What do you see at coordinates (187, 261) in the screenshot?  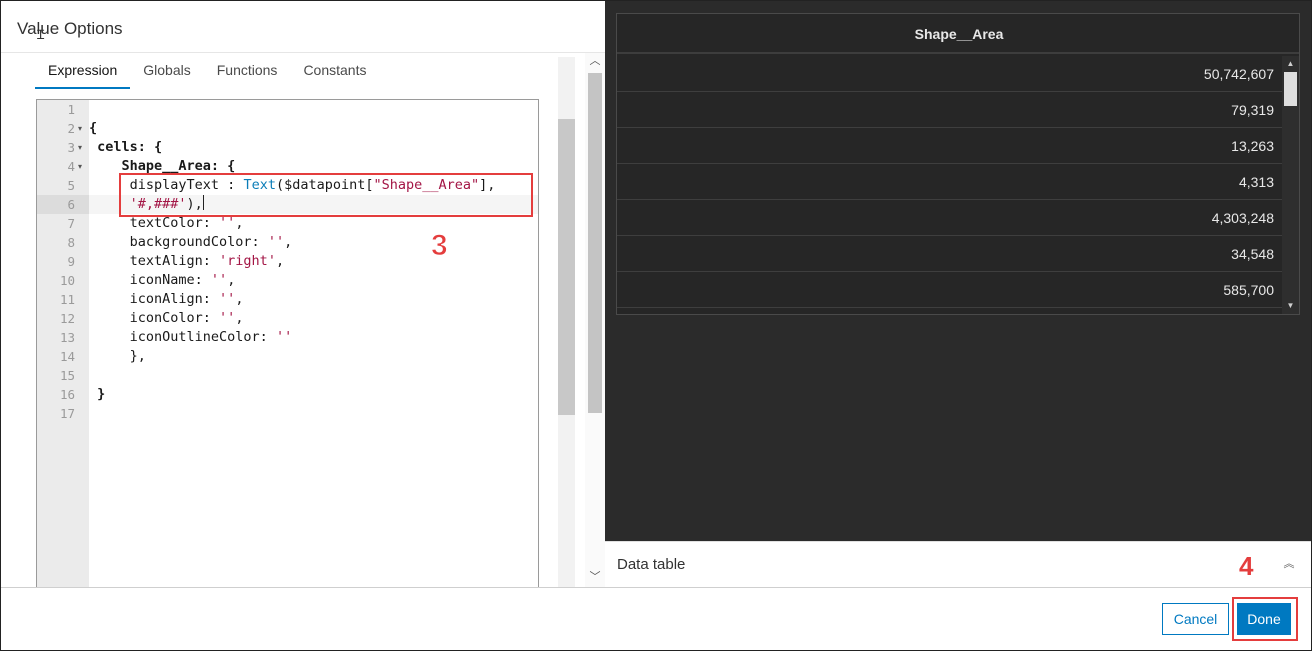 I see `code-line: textAlign: 'right',` at bounding box center [187, 261].